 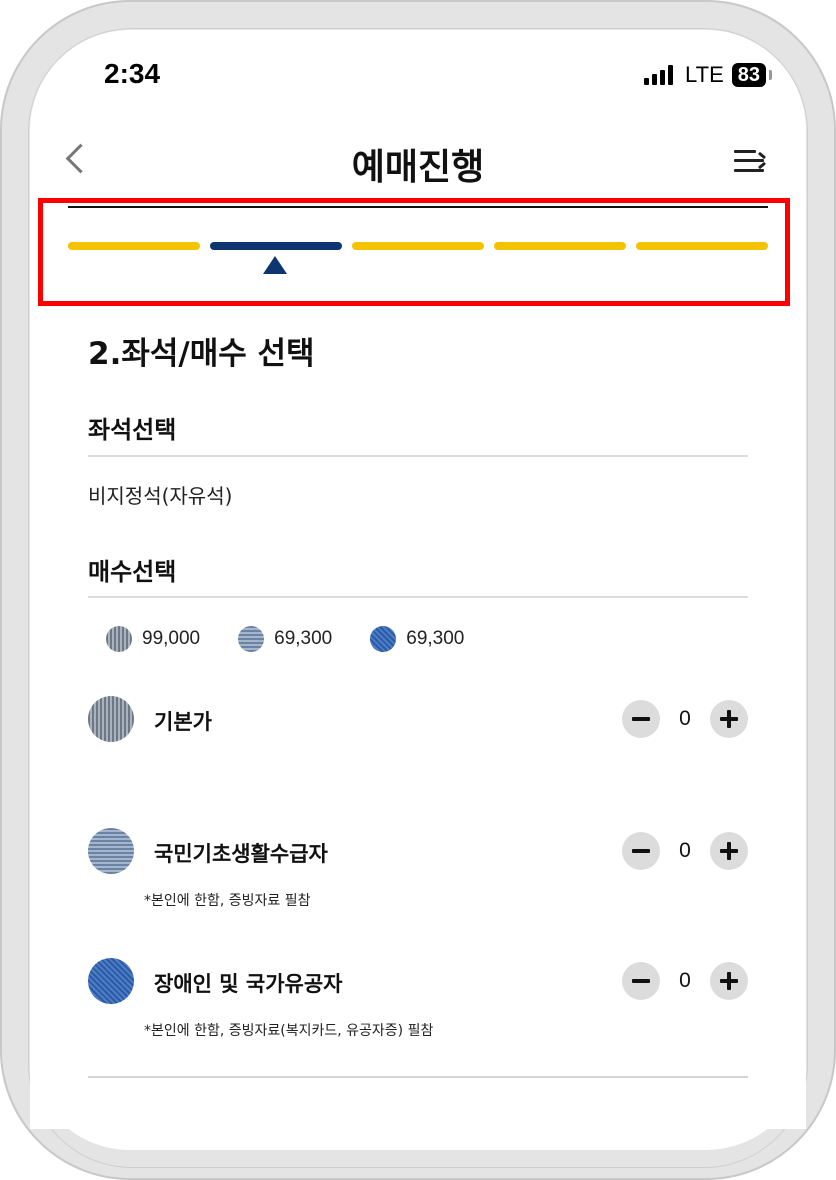 What do you see at coordinates (418, 456) in the screenshot?
I see `seat-divider` at bounding box center [418, 456].